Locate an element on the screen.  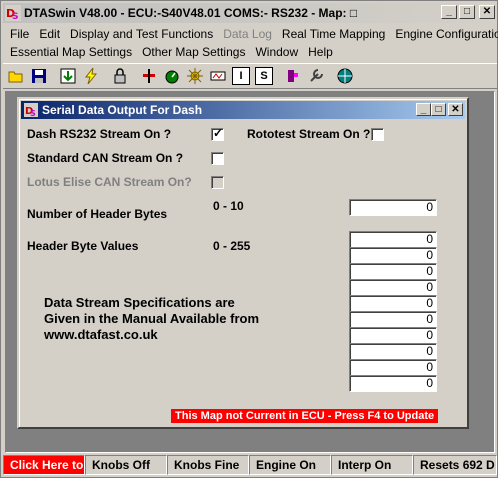
lotus-can-checkbox is located at coordinates (217, 182).